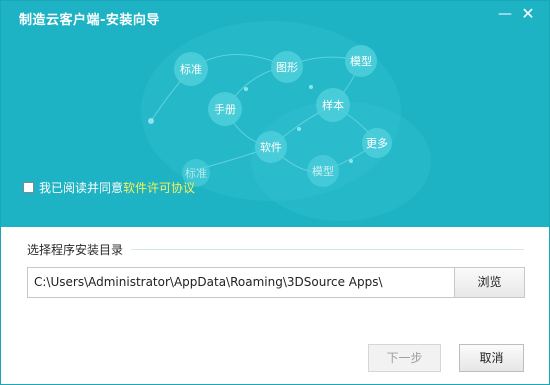 The image size is (550, 385). What do you see at coordinates (528, 14) in the screenshot?
I see `close-button: ✕` at bounding box center [528, 14].